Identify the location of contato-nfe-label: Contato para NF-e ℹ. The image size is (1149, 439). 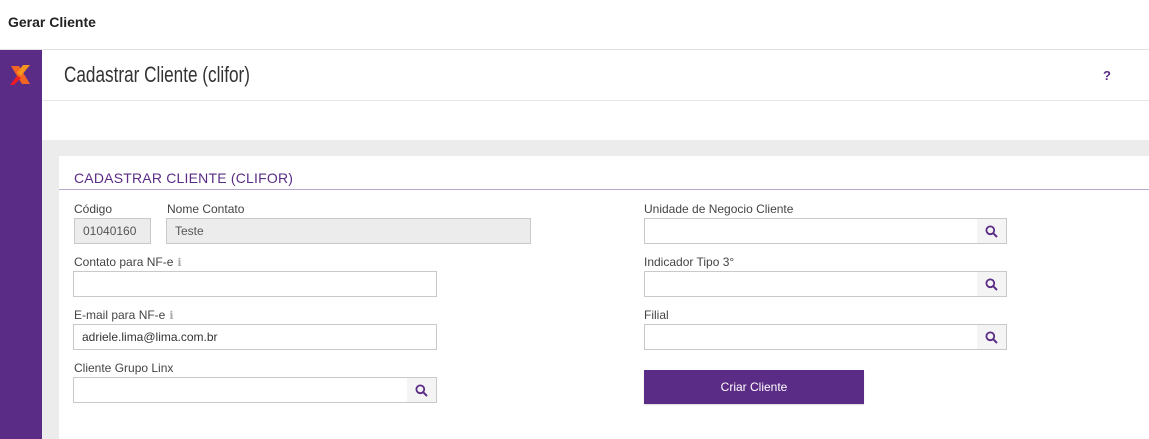
(128, 262).